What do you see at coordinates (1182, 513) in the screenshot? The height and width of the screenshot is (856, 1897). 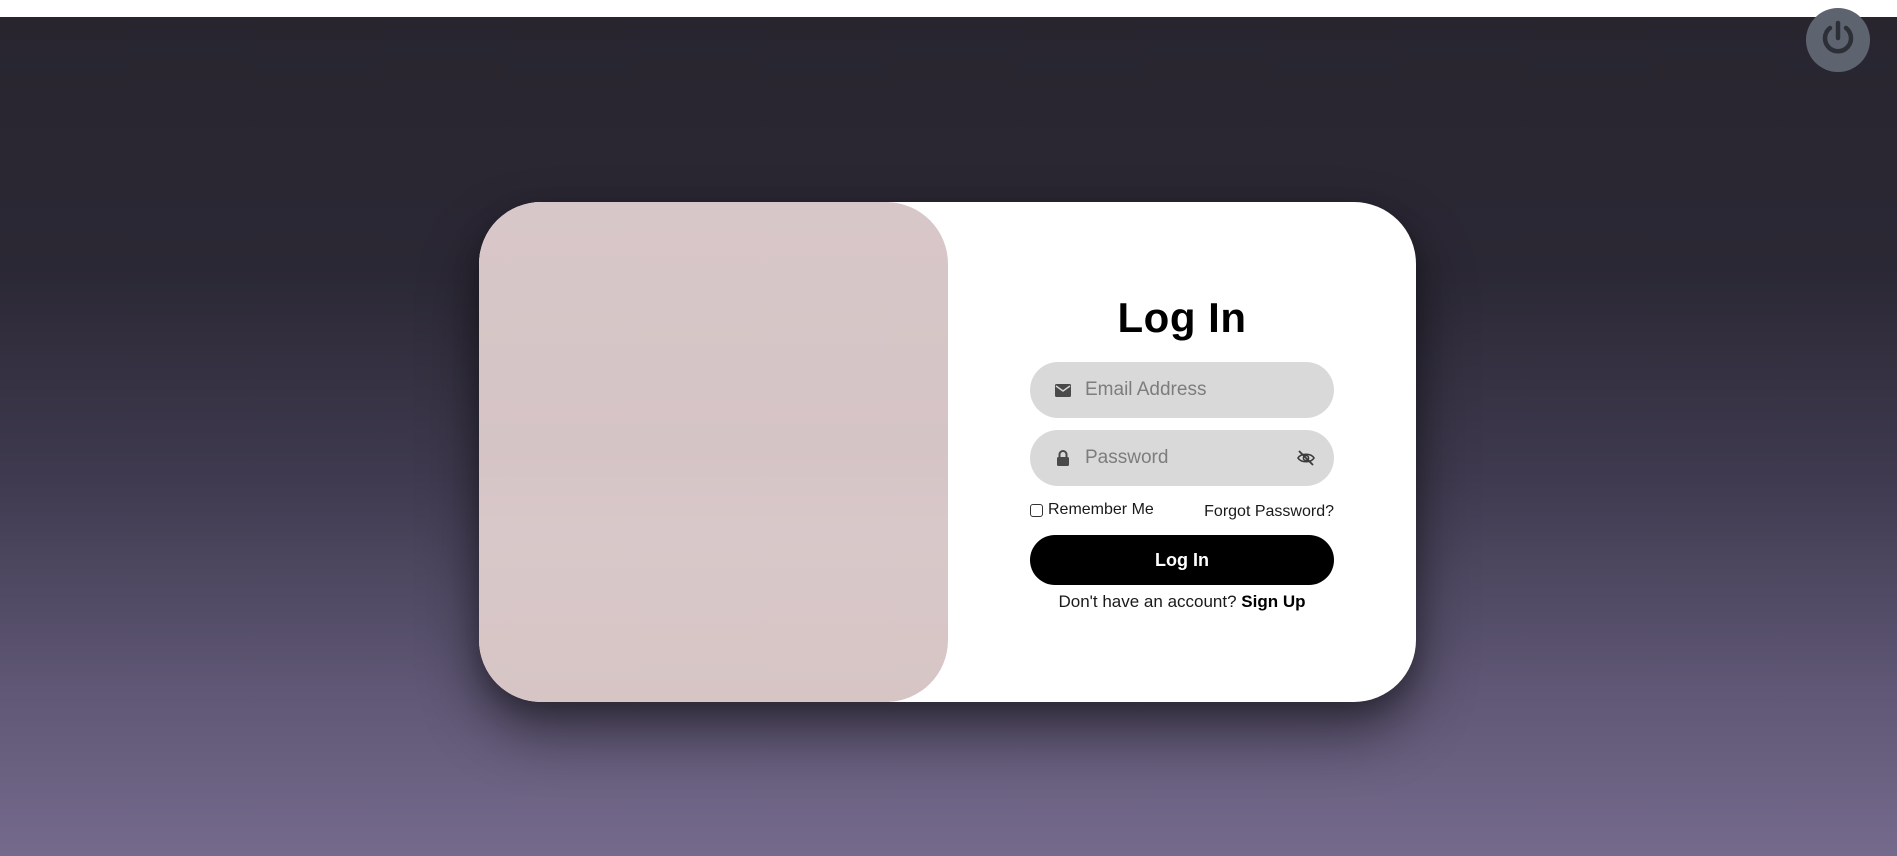 I see `options-row: Remember Me Forgot Password?` at bounding box center [1182, 513].